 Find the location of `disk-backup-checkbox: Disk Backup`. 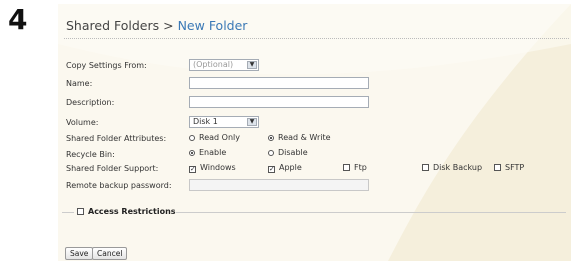

disk-backup-checkbox: Disk Backup is located at coordinates (452, 167).